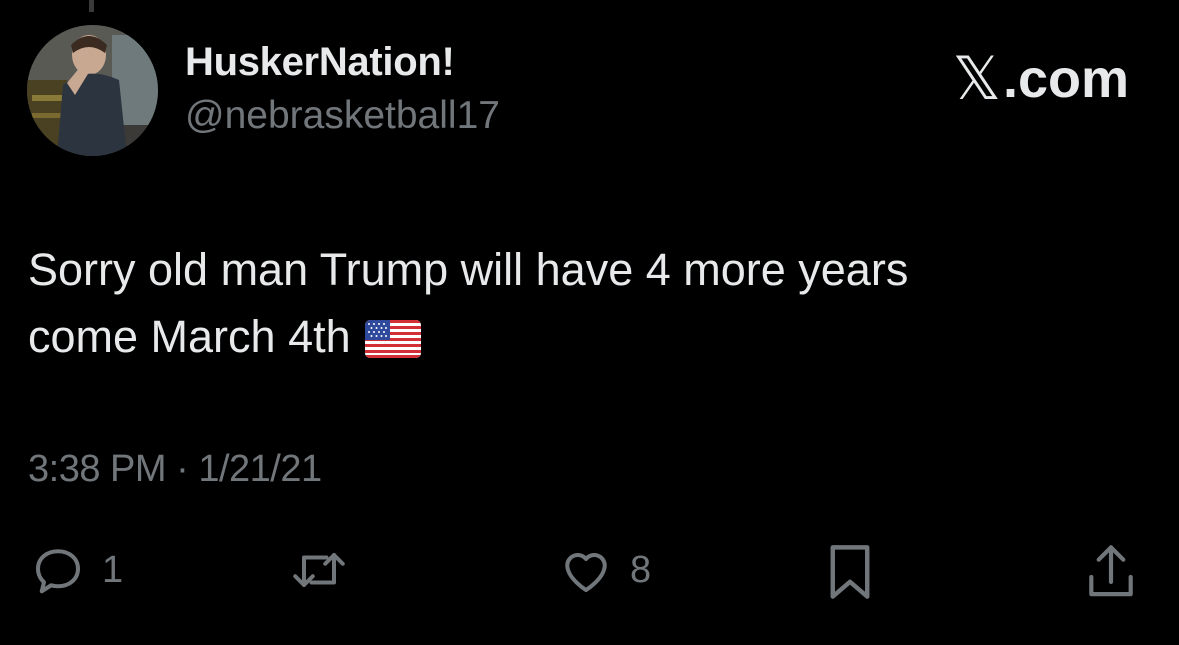 This screenshot has height=645, width=1179. I want to click on avatar, so click(92, 90).